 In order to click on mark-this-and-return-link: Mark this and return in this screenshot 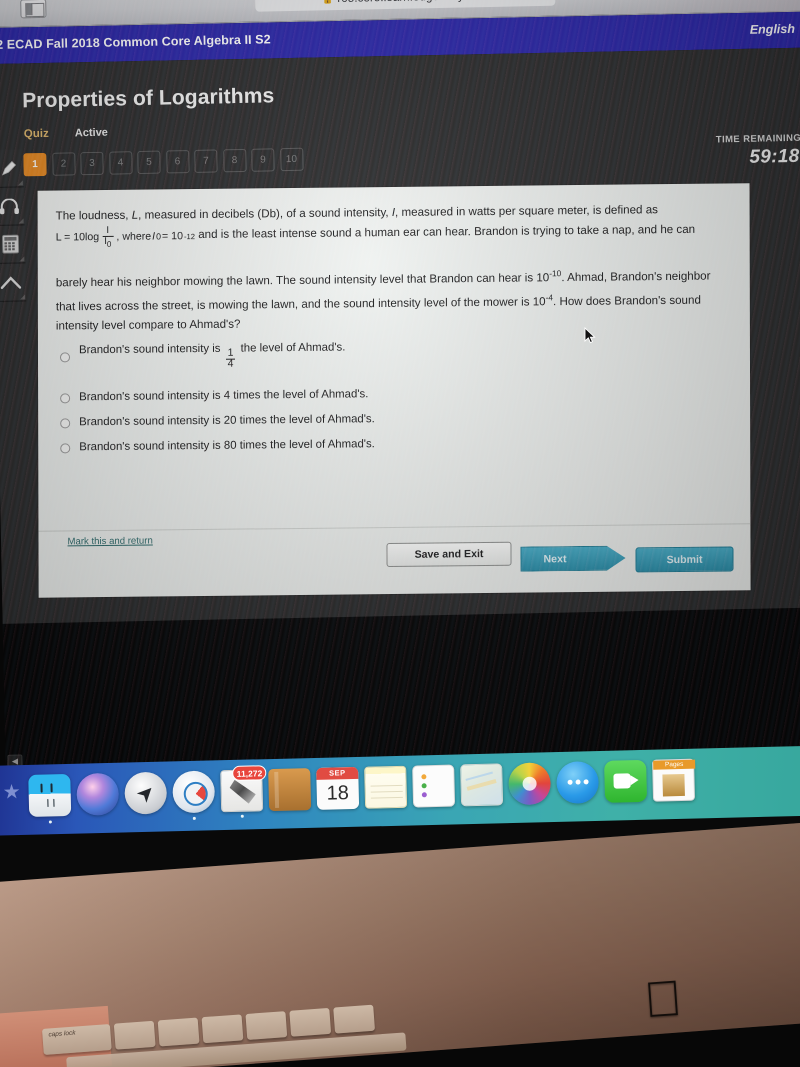, I will do `click(109, 542)`.